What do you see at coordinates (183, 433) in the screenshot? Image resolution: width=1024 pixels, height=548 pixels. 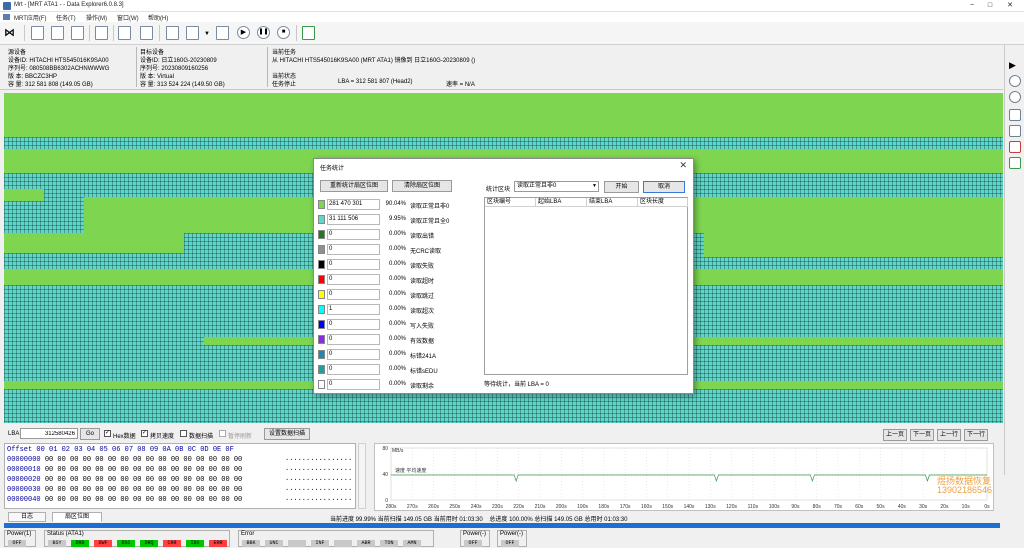 I see `data-scan-checkbox` at bounding box center [183, 433].